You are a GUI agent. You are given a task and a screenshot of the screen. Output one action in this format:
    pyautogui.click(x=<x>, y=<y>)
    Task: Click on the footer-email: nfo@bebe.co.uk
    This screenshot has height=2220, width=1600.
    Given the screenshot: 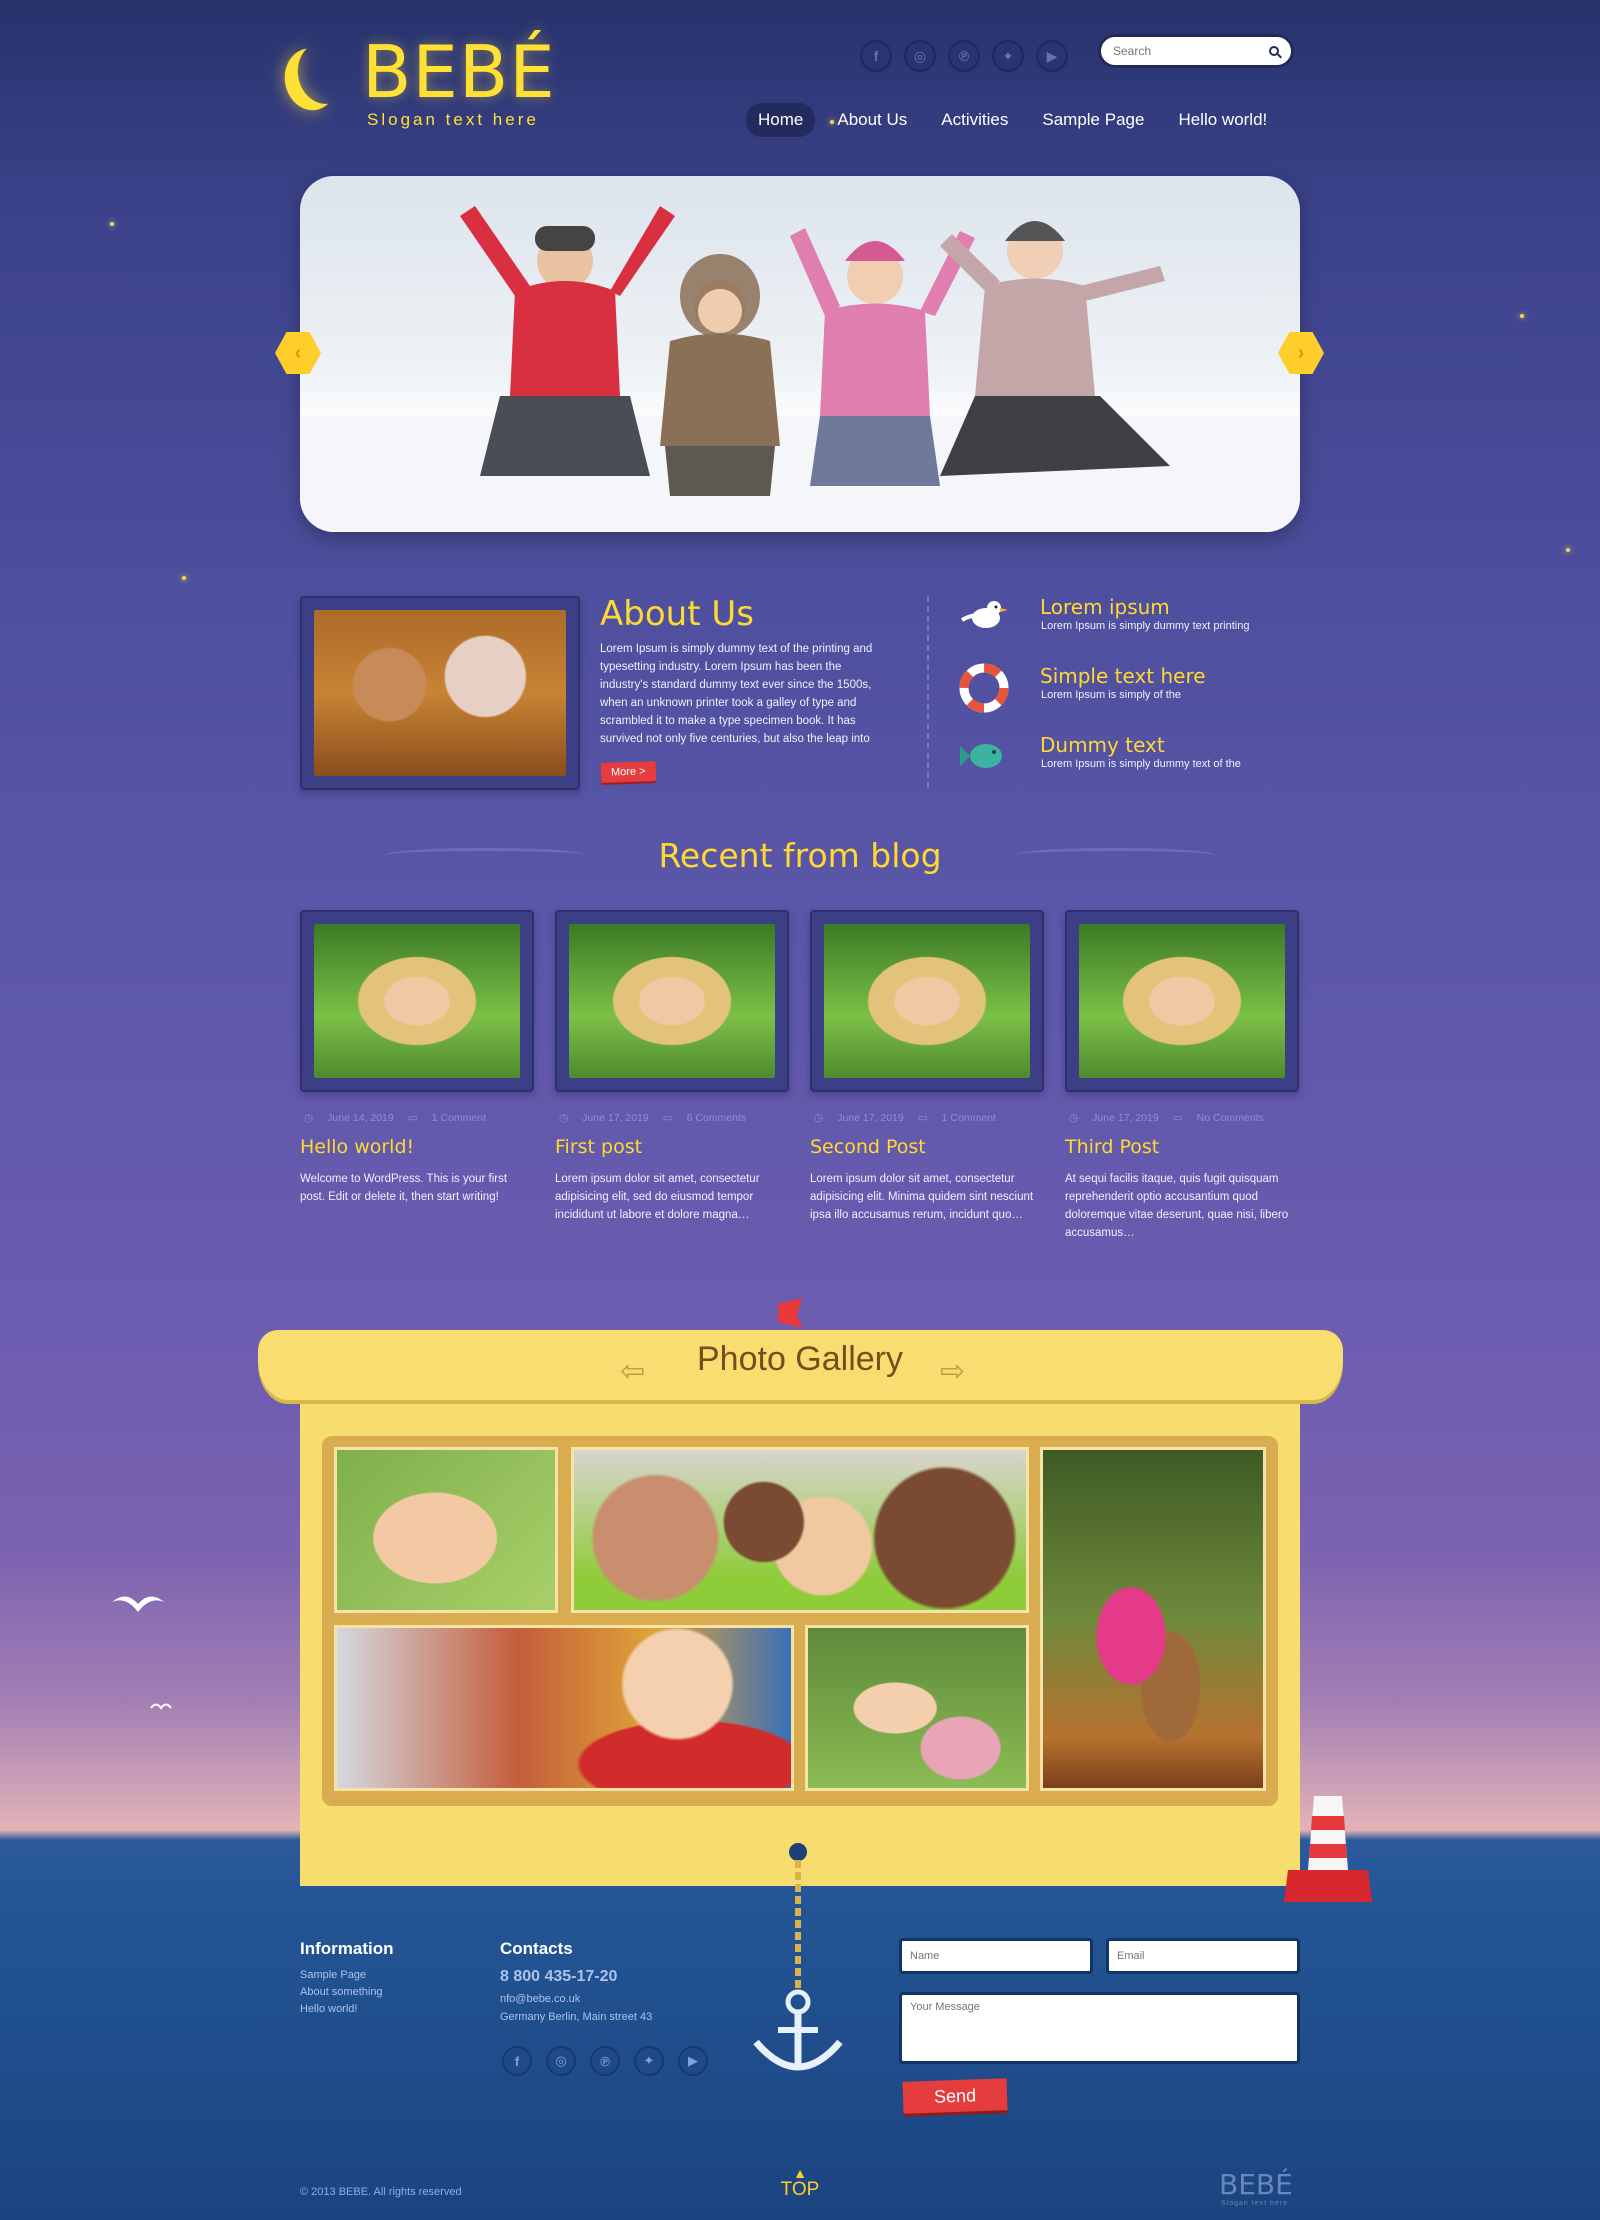 What is the action you would take?
    pyautogui.click(x=540, y=1999)
    